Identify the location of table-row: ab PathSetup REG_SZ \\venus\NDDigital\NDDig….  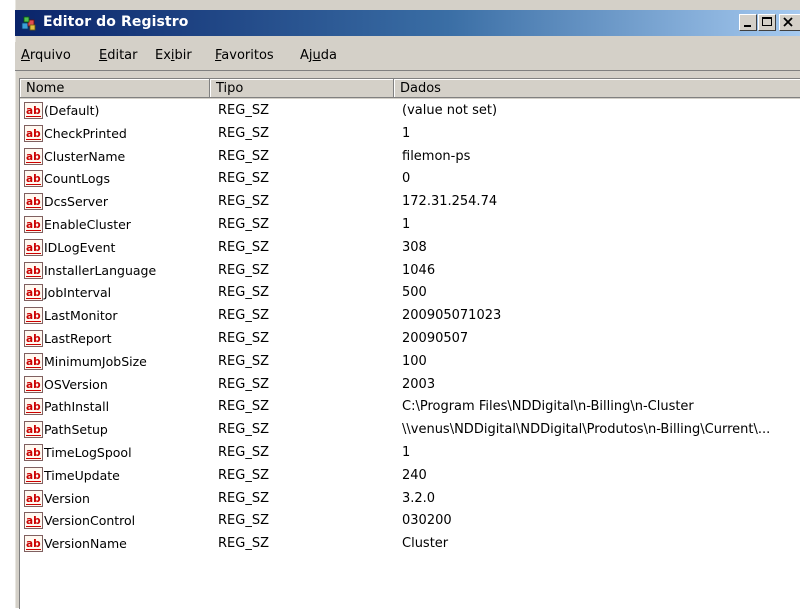
(410, 430).